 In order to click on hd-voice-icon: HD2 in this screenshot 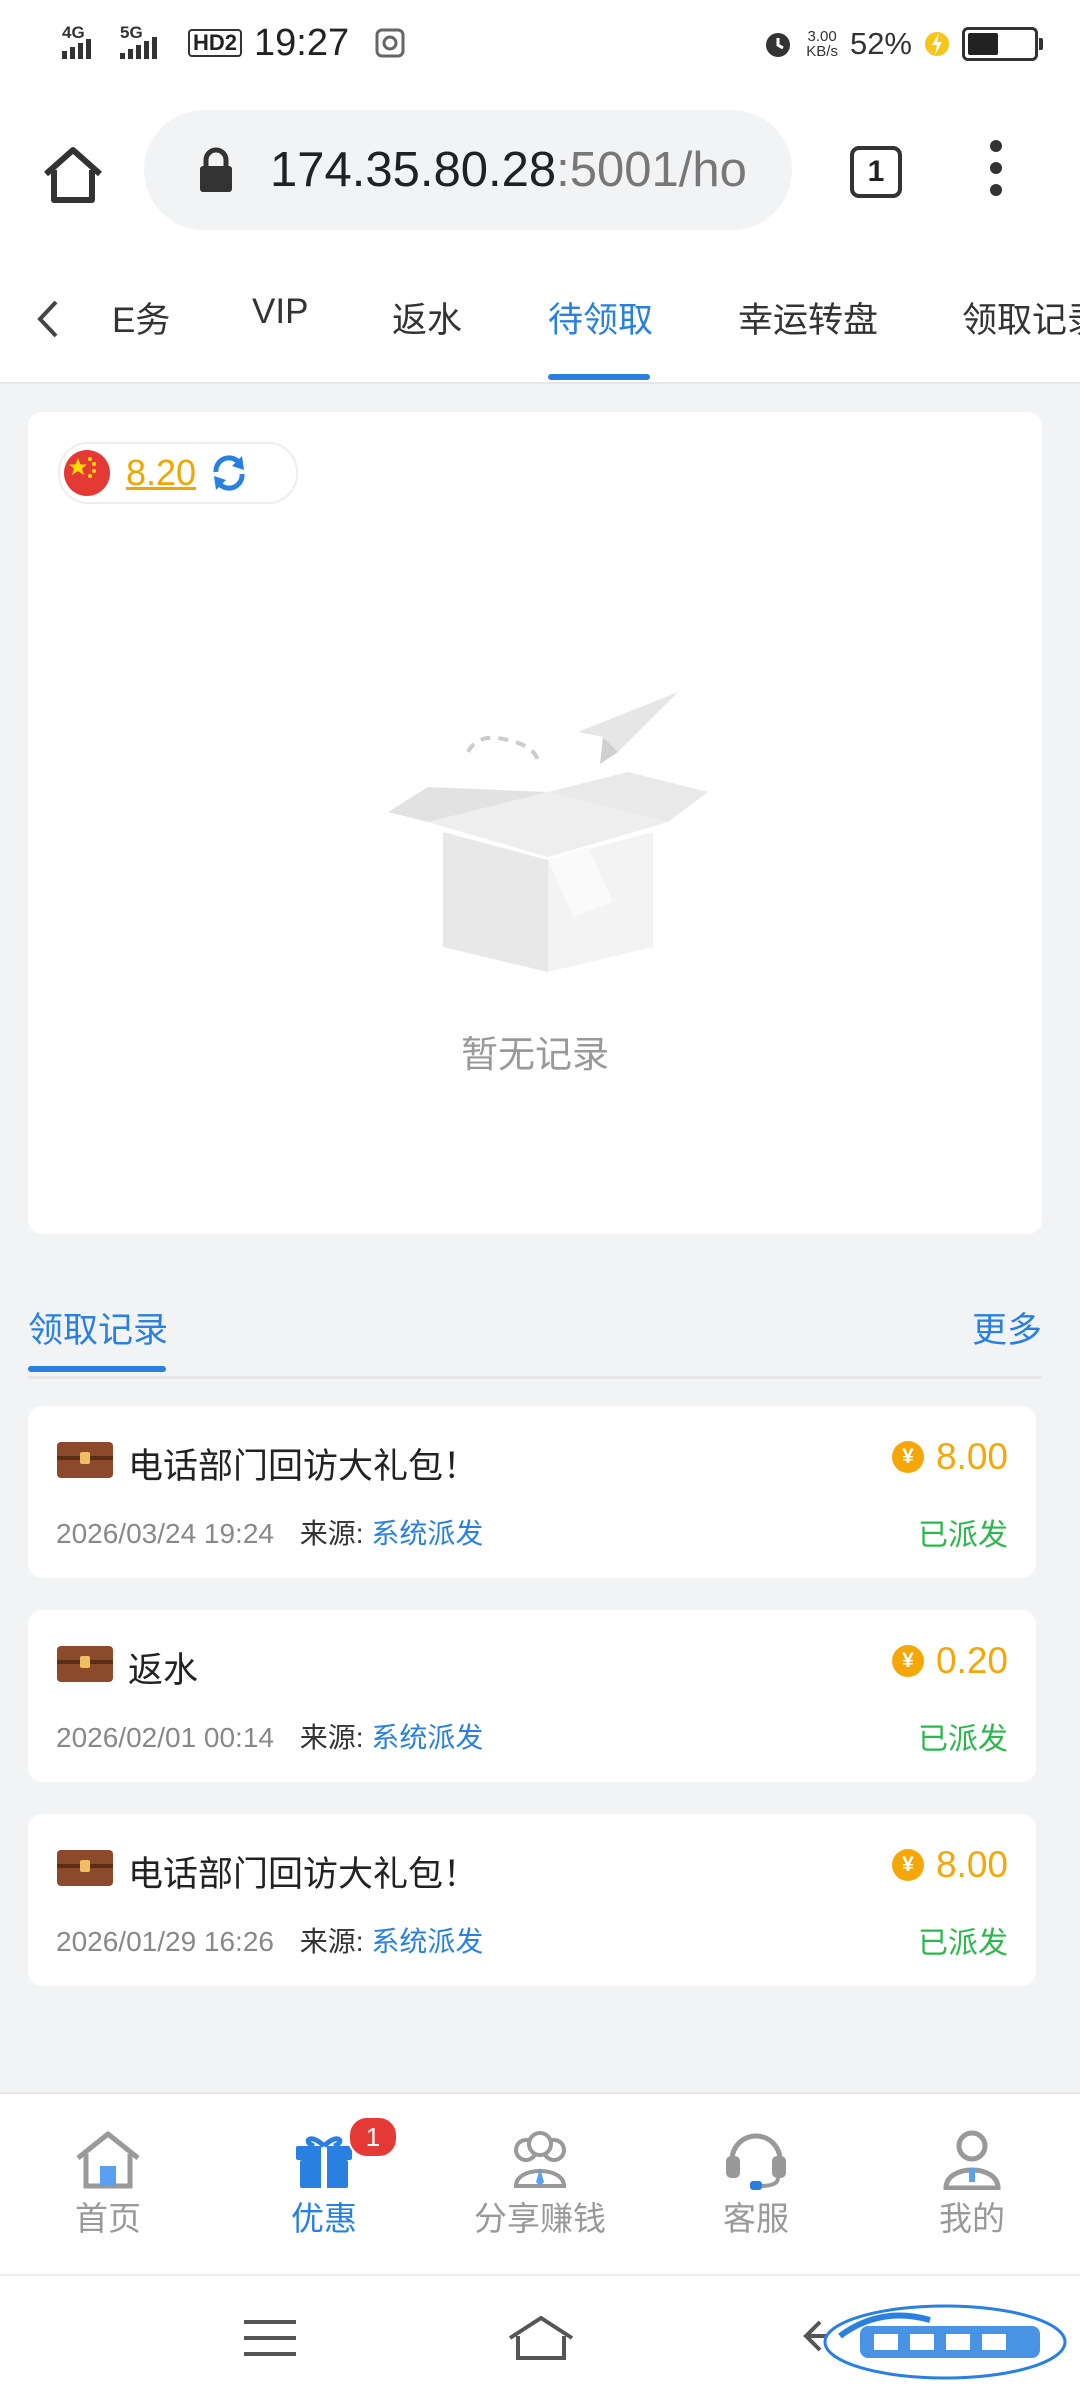, I will do `click(215, 43)`.